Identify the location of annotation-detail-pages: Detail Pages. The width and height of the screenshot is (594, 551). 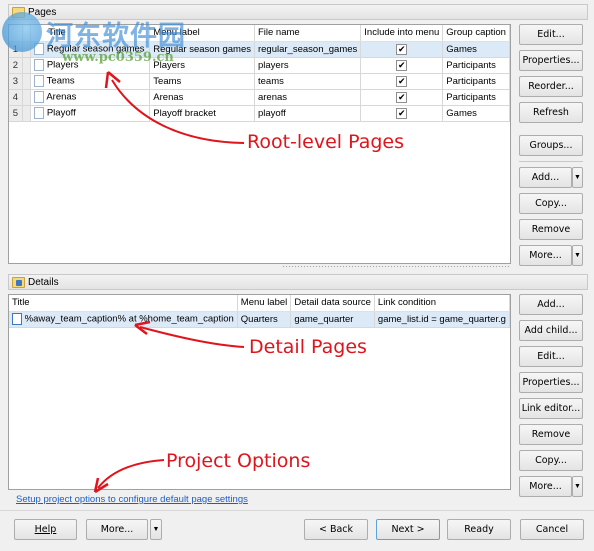
(308, 347).